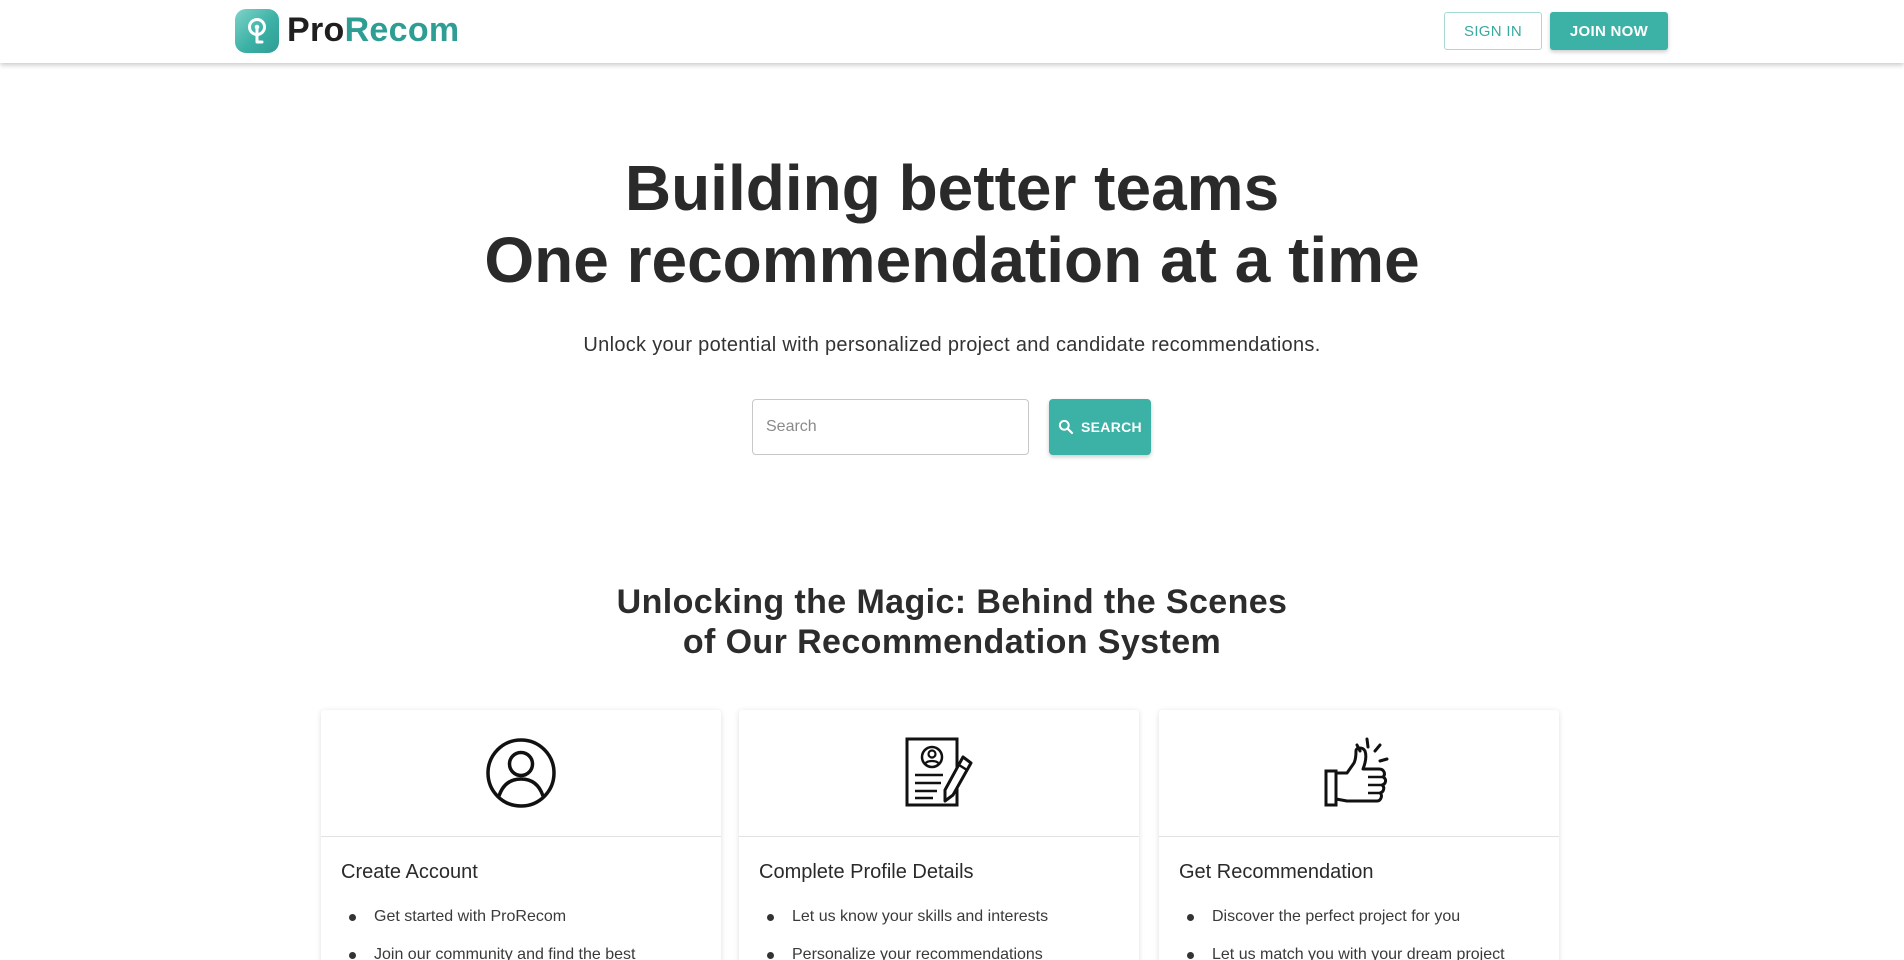 This screenshot has width=1904, height=960. I want to click on search-button-label: SEARCH, so click(1111, 427).